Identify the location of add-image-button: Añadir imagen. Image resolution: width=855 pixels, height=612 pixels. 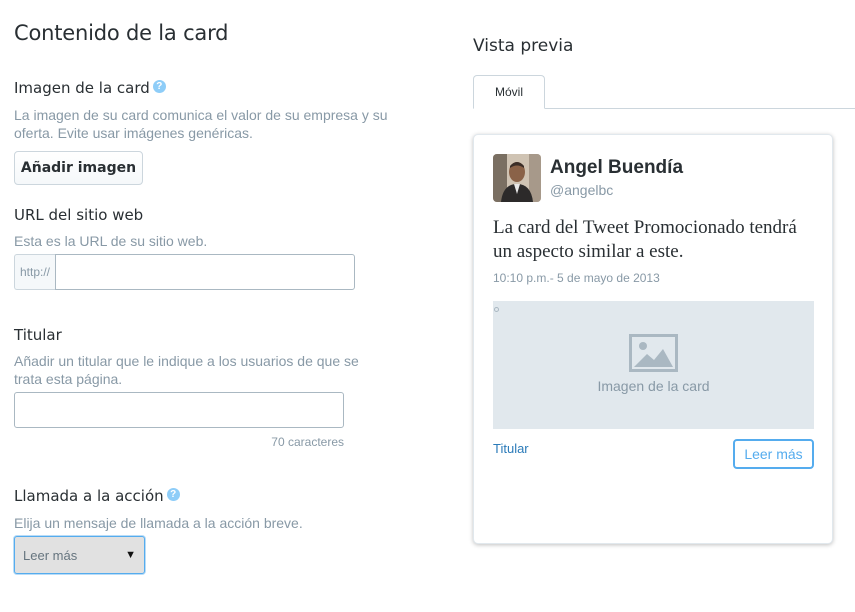
(78, 168).